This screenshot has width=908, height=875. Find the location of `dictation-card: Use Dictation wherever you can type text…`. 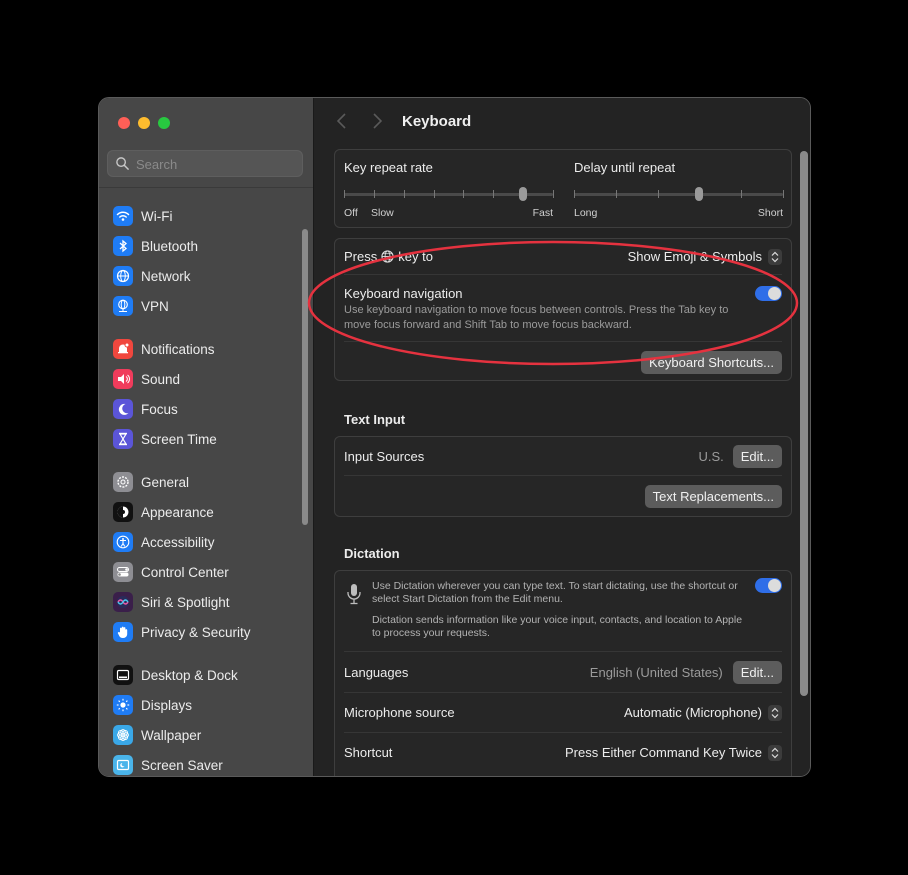

dictation-card: Use Dictation wherever you can type text… is located at coordinates (563, 673).